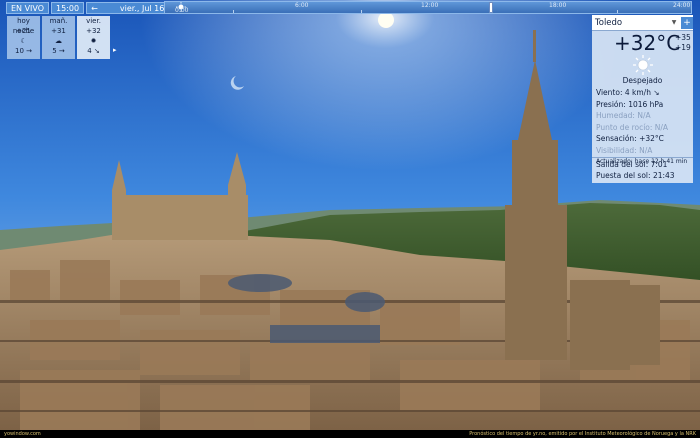 The width and height of the screenshot is (700, 438). I want to click on dew-point-label: Punto de rocío:, so click(624, 127).